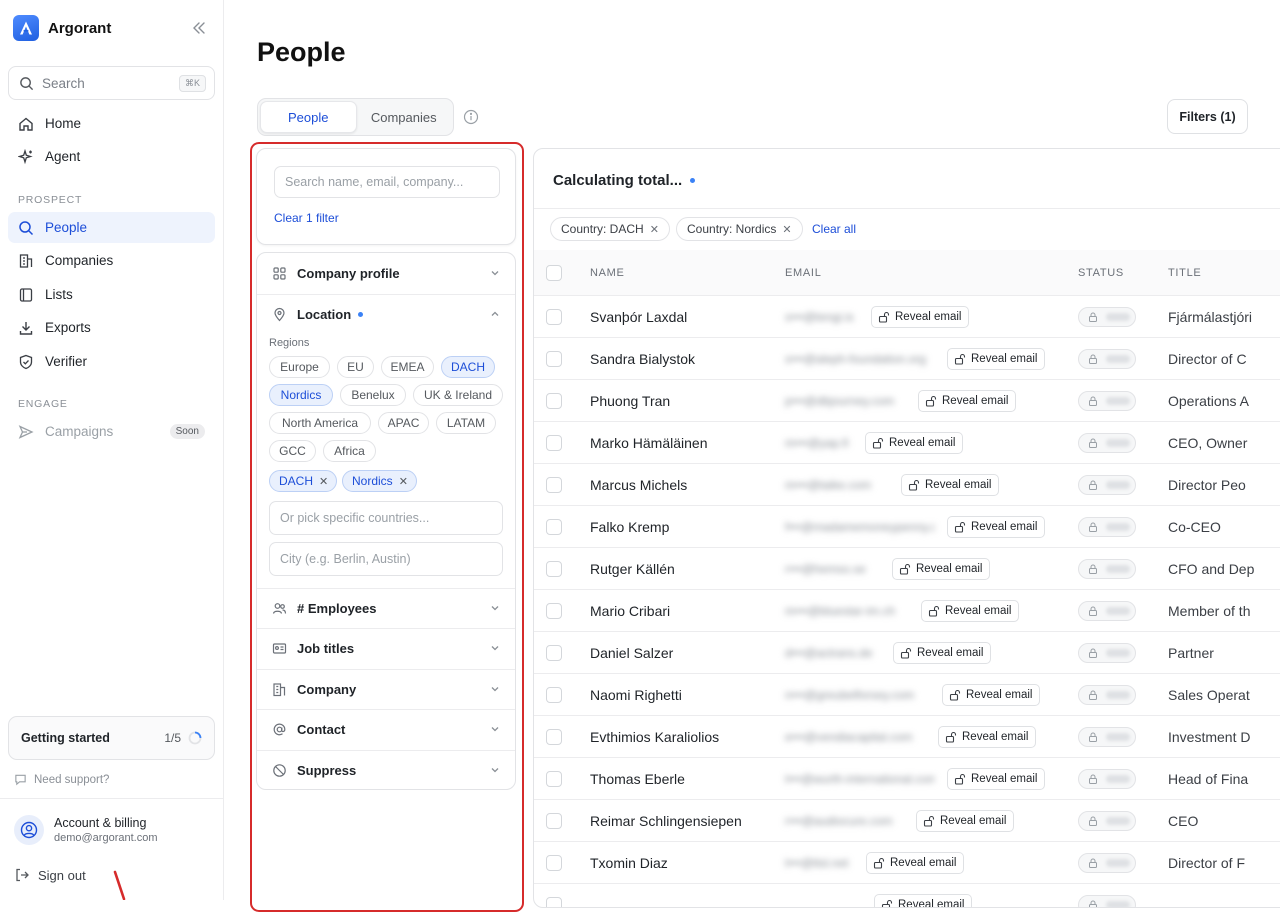 This screenshot has height=912, width=1280. What do you see at coordinates (79, 260) in the screenshot?
I see `nav-companies-label: Companies` at bounding box center [79, 260].